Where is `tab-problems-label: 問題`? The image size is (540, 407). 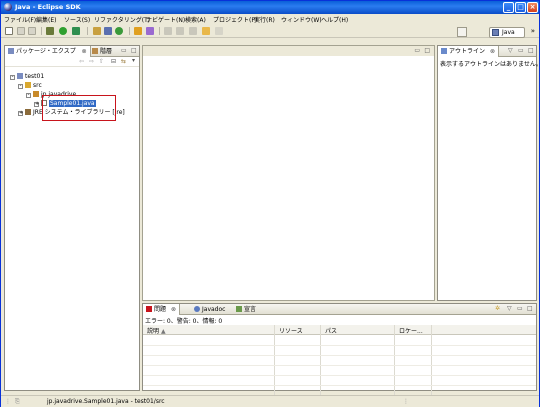 tab-problems-label: 問題 is located at coordinates (160, 309).